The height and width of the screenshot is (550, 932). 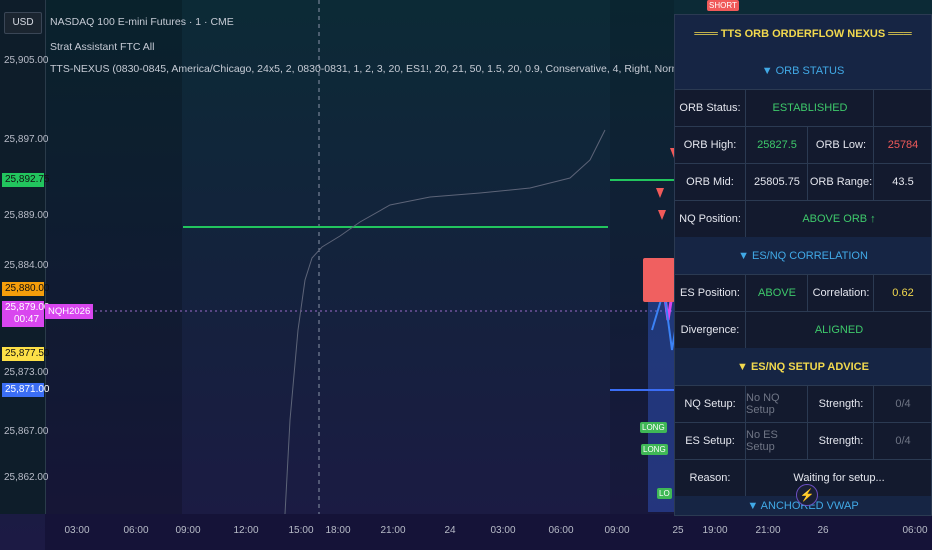 I want to click on orb-range-label: ORB Range:, so click(x=840, y=181).